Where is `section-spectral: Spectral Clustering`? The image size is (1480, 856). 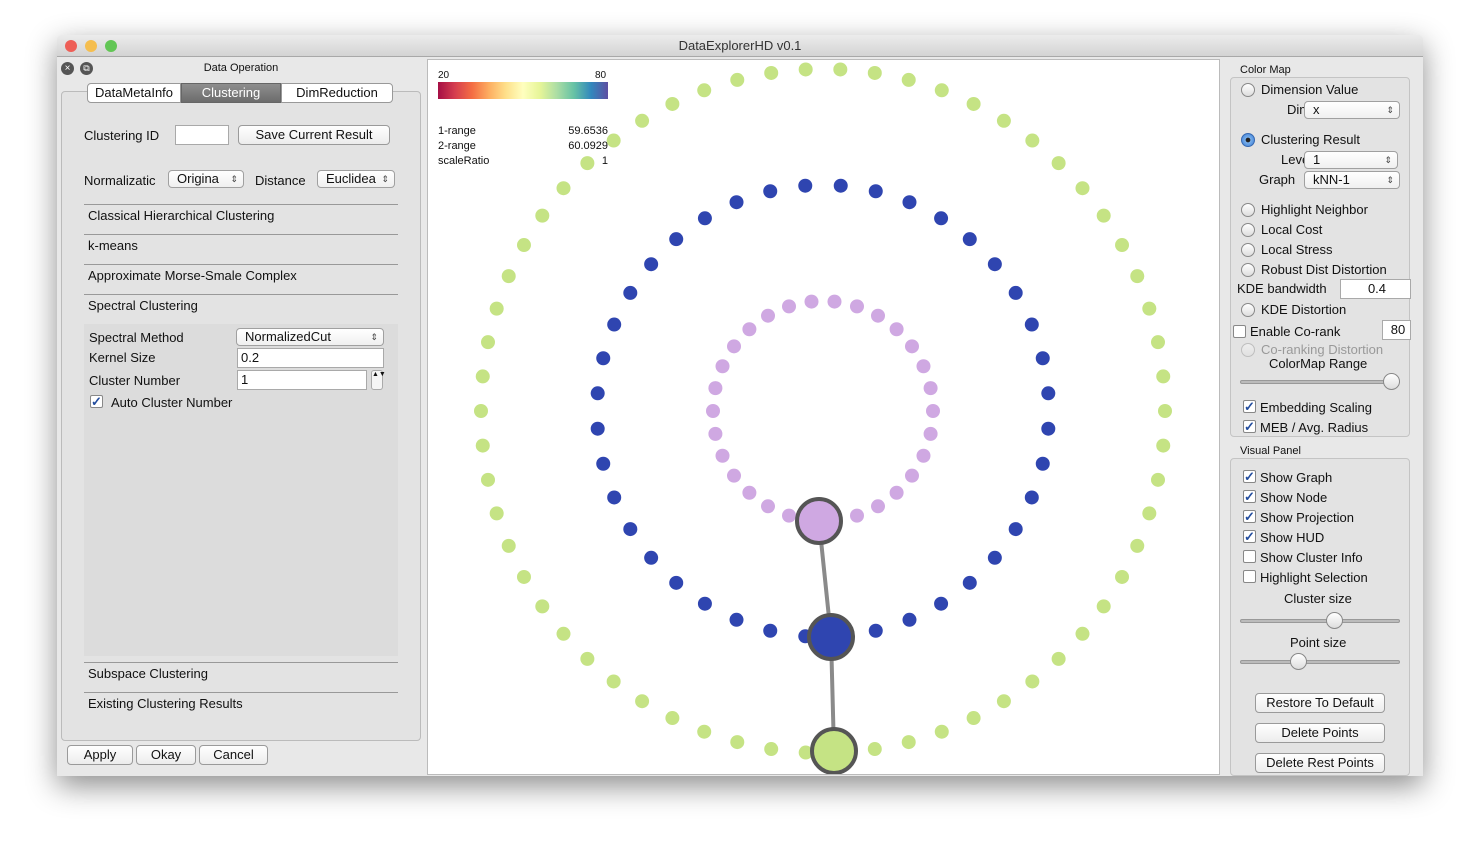 section-spectral: Spectral Clustering is located at coordinates (241, 309).